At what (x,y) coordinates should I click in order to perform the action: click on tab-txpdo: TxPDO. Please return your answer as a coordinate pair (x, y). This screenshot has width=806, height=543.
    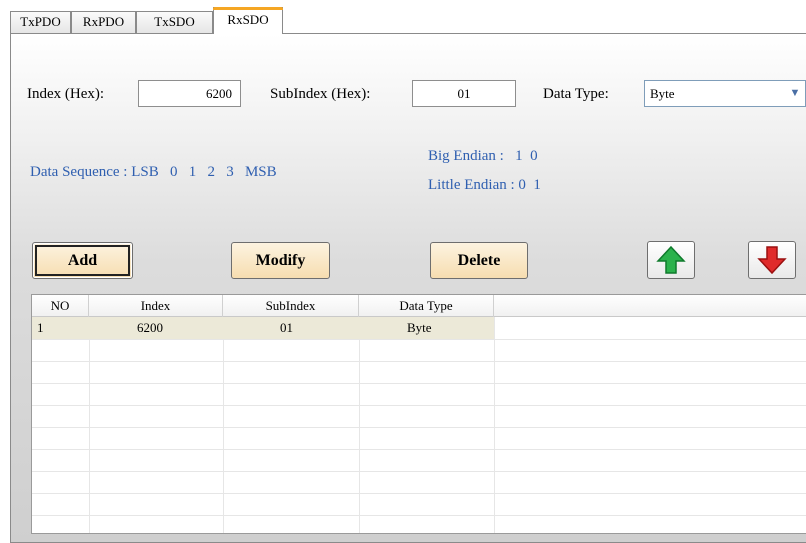
    Looking at the image, I should click on (40, 22).